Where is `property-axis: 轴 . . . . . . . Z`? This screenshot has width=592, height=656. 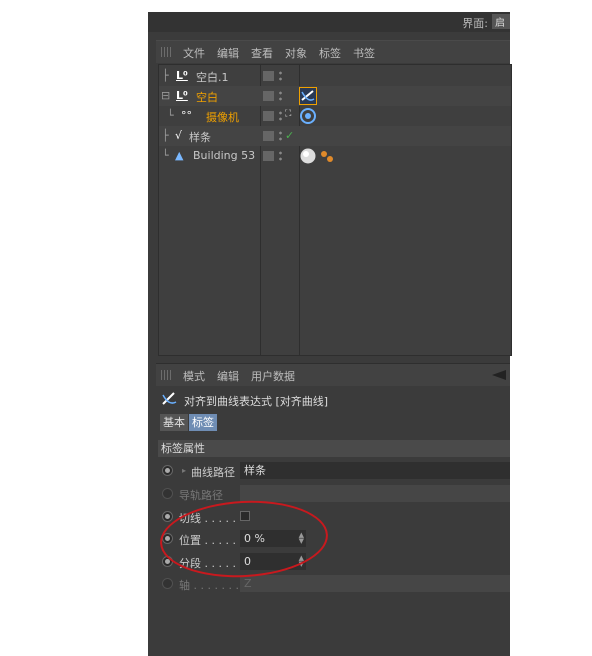 property-axis: 轴 . . . . . . . Z is located at coordinates (335, 584).